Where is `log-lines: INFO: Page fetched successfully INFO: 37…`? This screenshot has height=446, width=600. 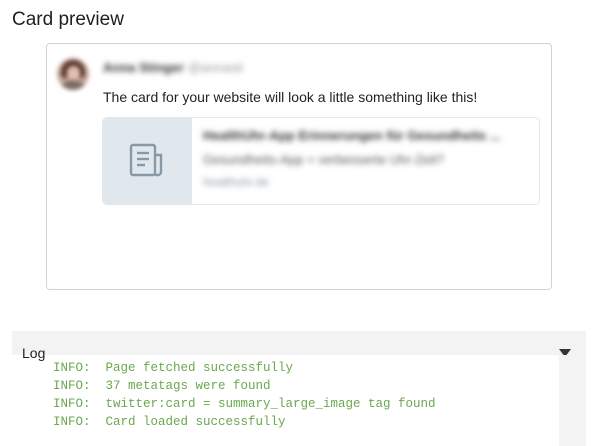
log-lines: INFO: Page fetched successfully INFO: 37… is located at coordinates (244, 395).